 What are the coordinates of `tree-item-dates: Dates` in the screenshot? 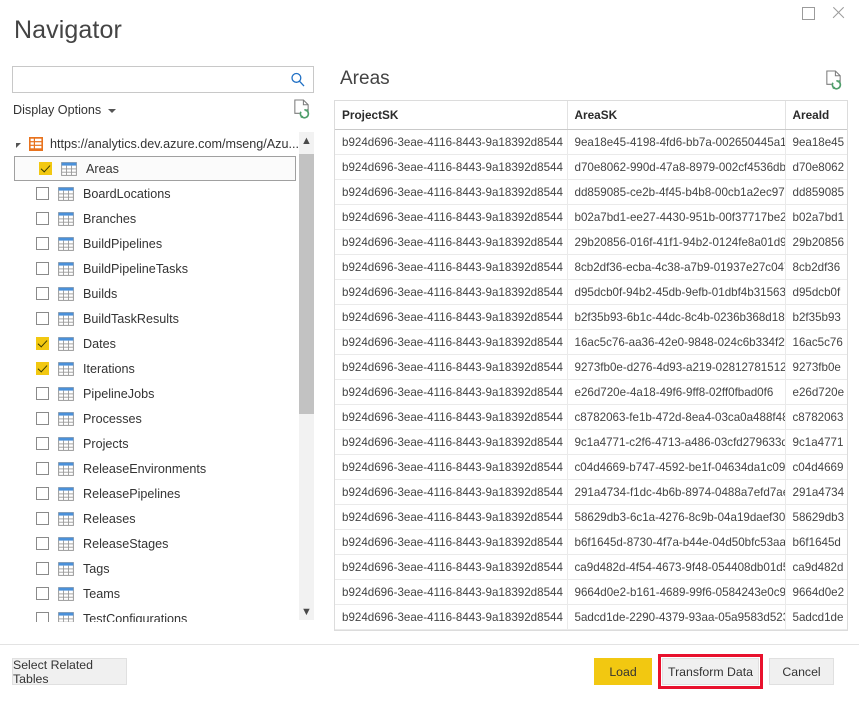 It's located at (156, 343).